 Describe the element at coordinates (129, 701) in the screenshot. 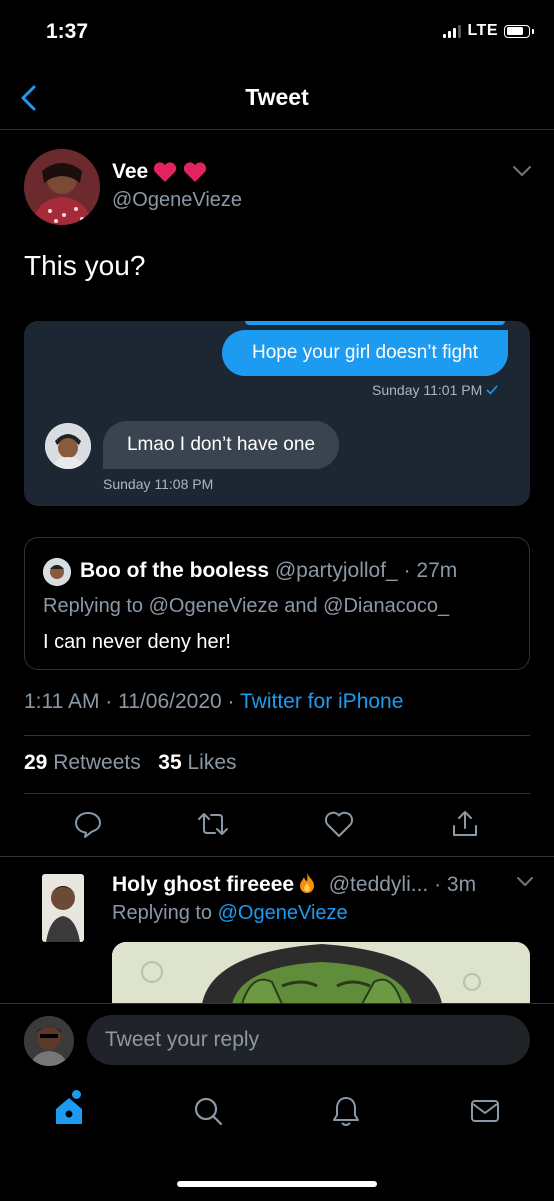

I see `tweet-timestamp: 1:11 AM · 11/06/2020 ·` at that location.